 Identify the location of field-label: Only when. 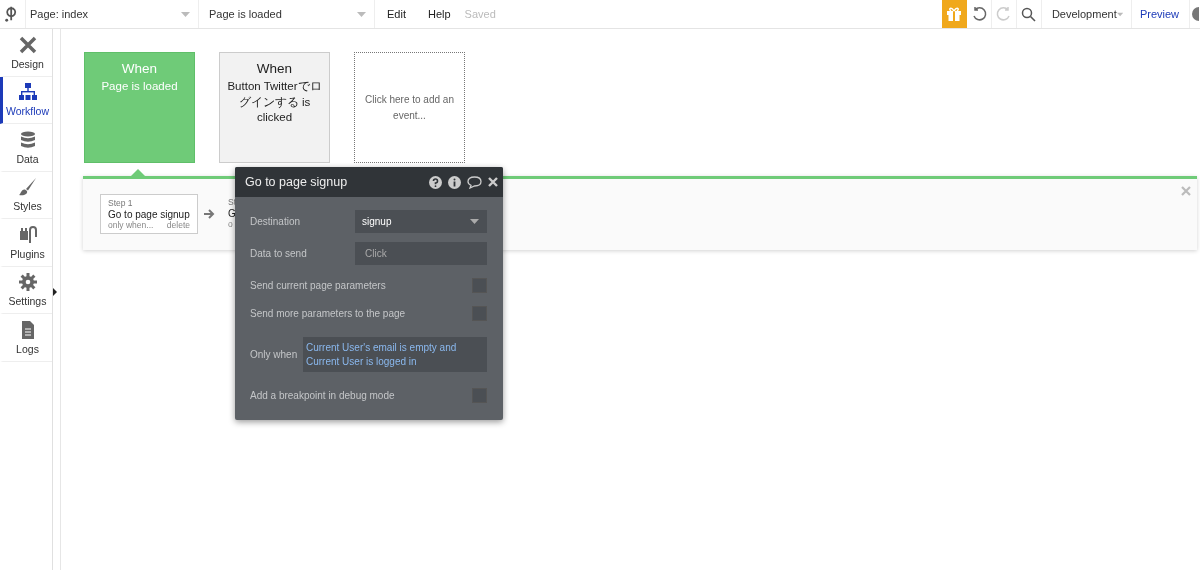
(274, 354).